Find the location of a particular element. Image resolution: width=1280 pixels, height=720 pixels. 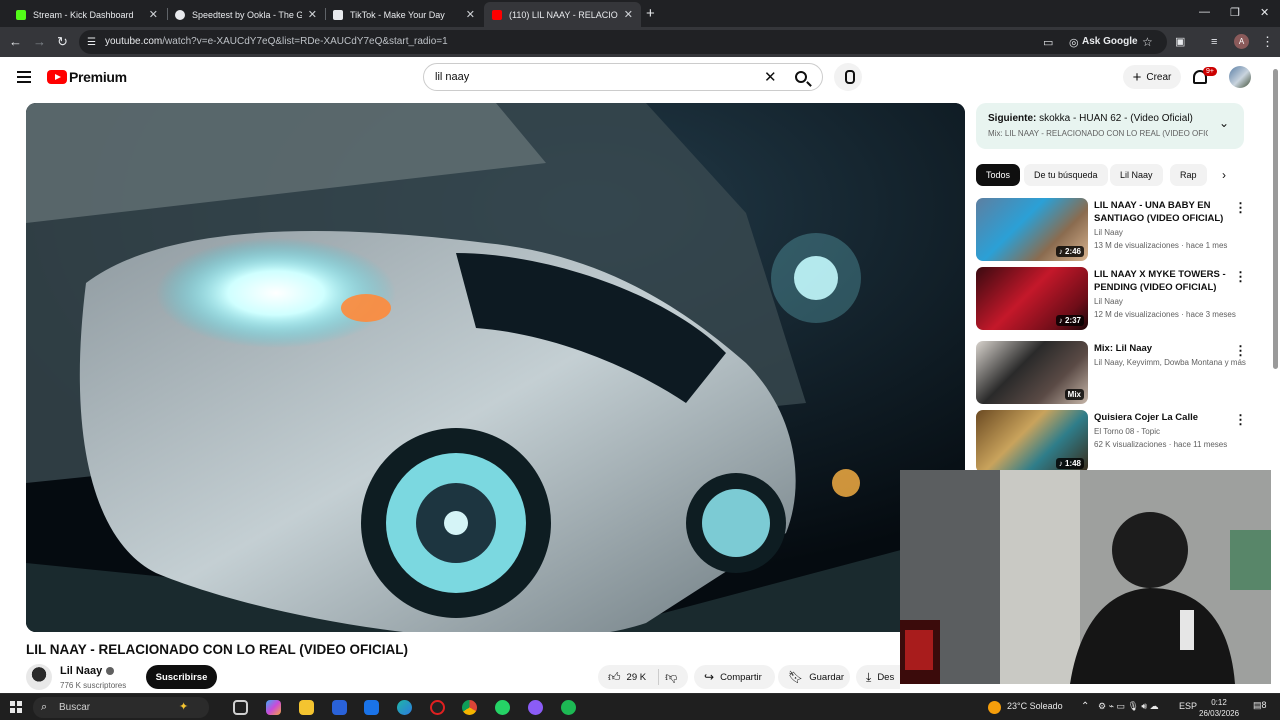

create-button: + Crear is located at coordinates (1152, 77).